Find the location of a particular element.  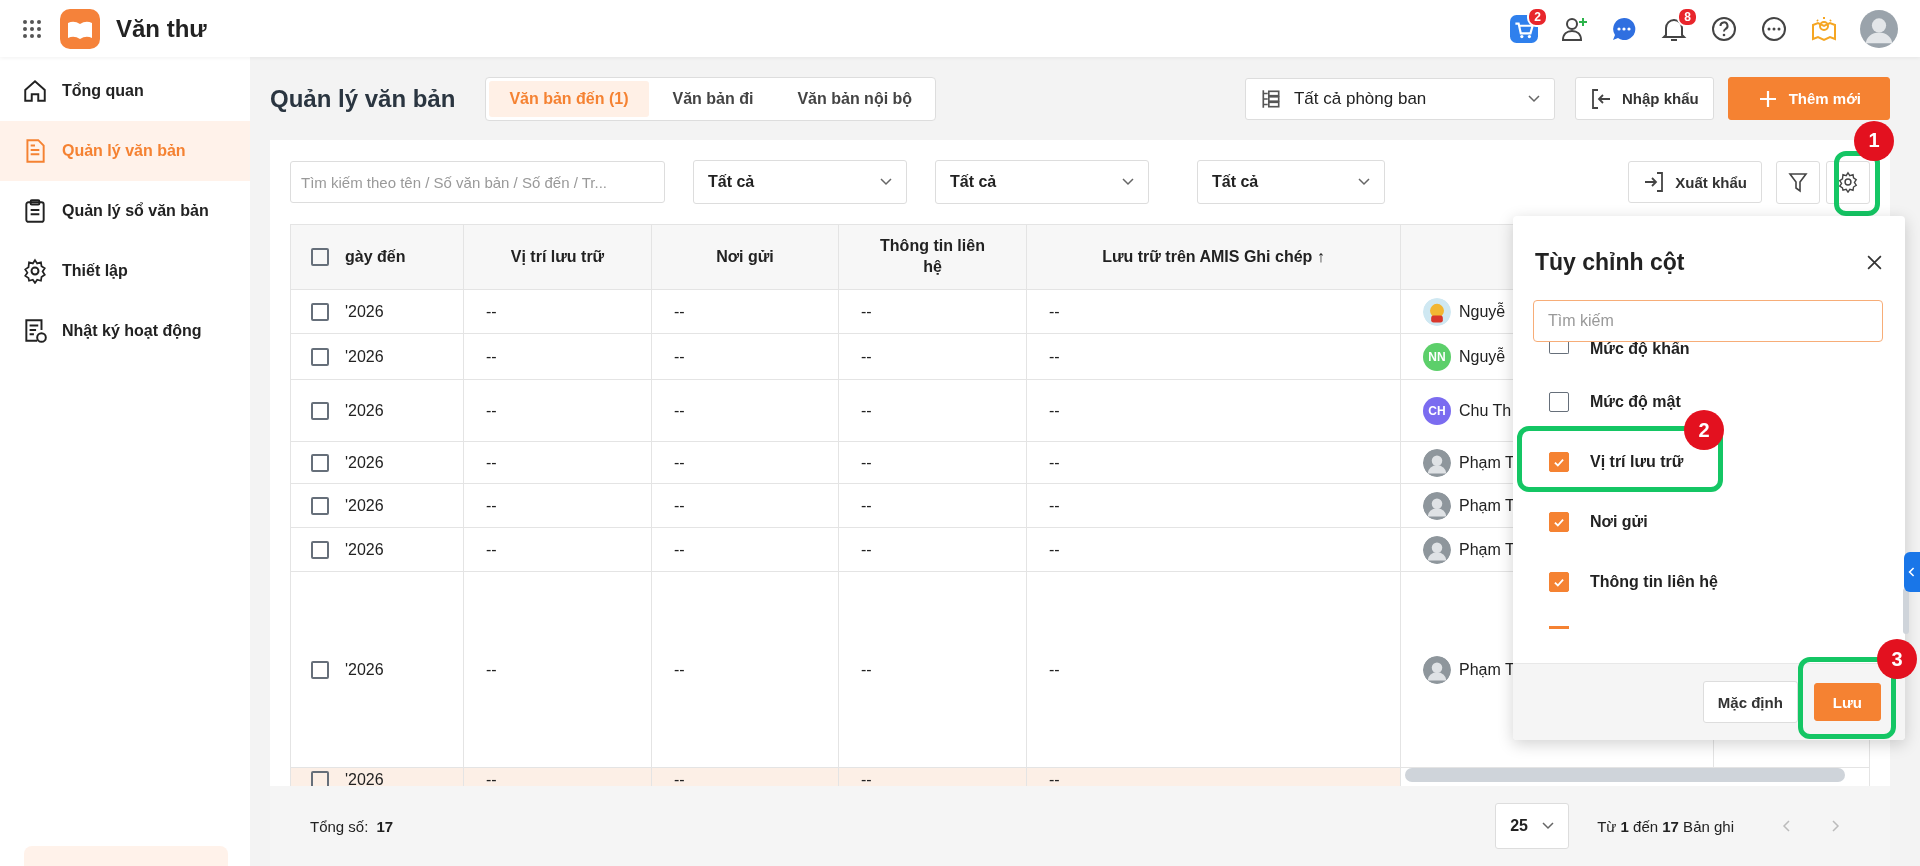

apps-grid-icon is located at coordinates (32, 28).